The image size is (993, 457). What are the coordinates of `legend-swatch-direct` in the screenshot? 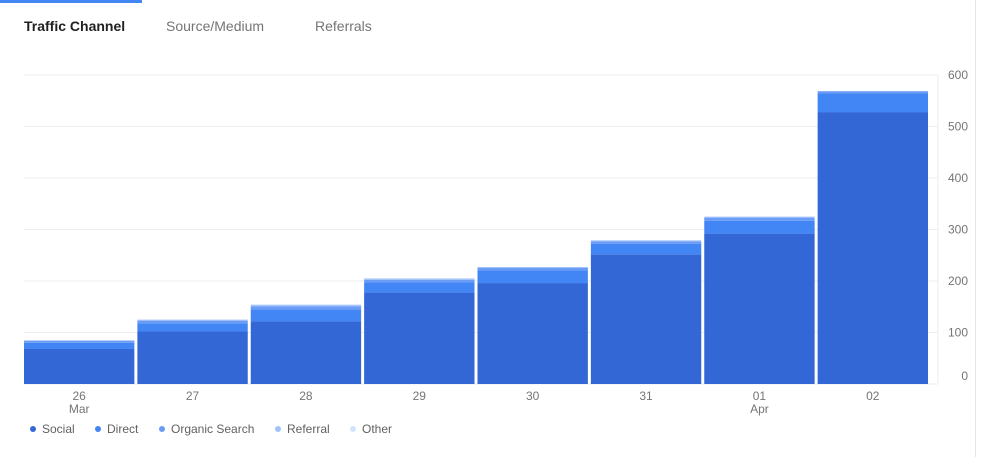 It's located at (98, 429).